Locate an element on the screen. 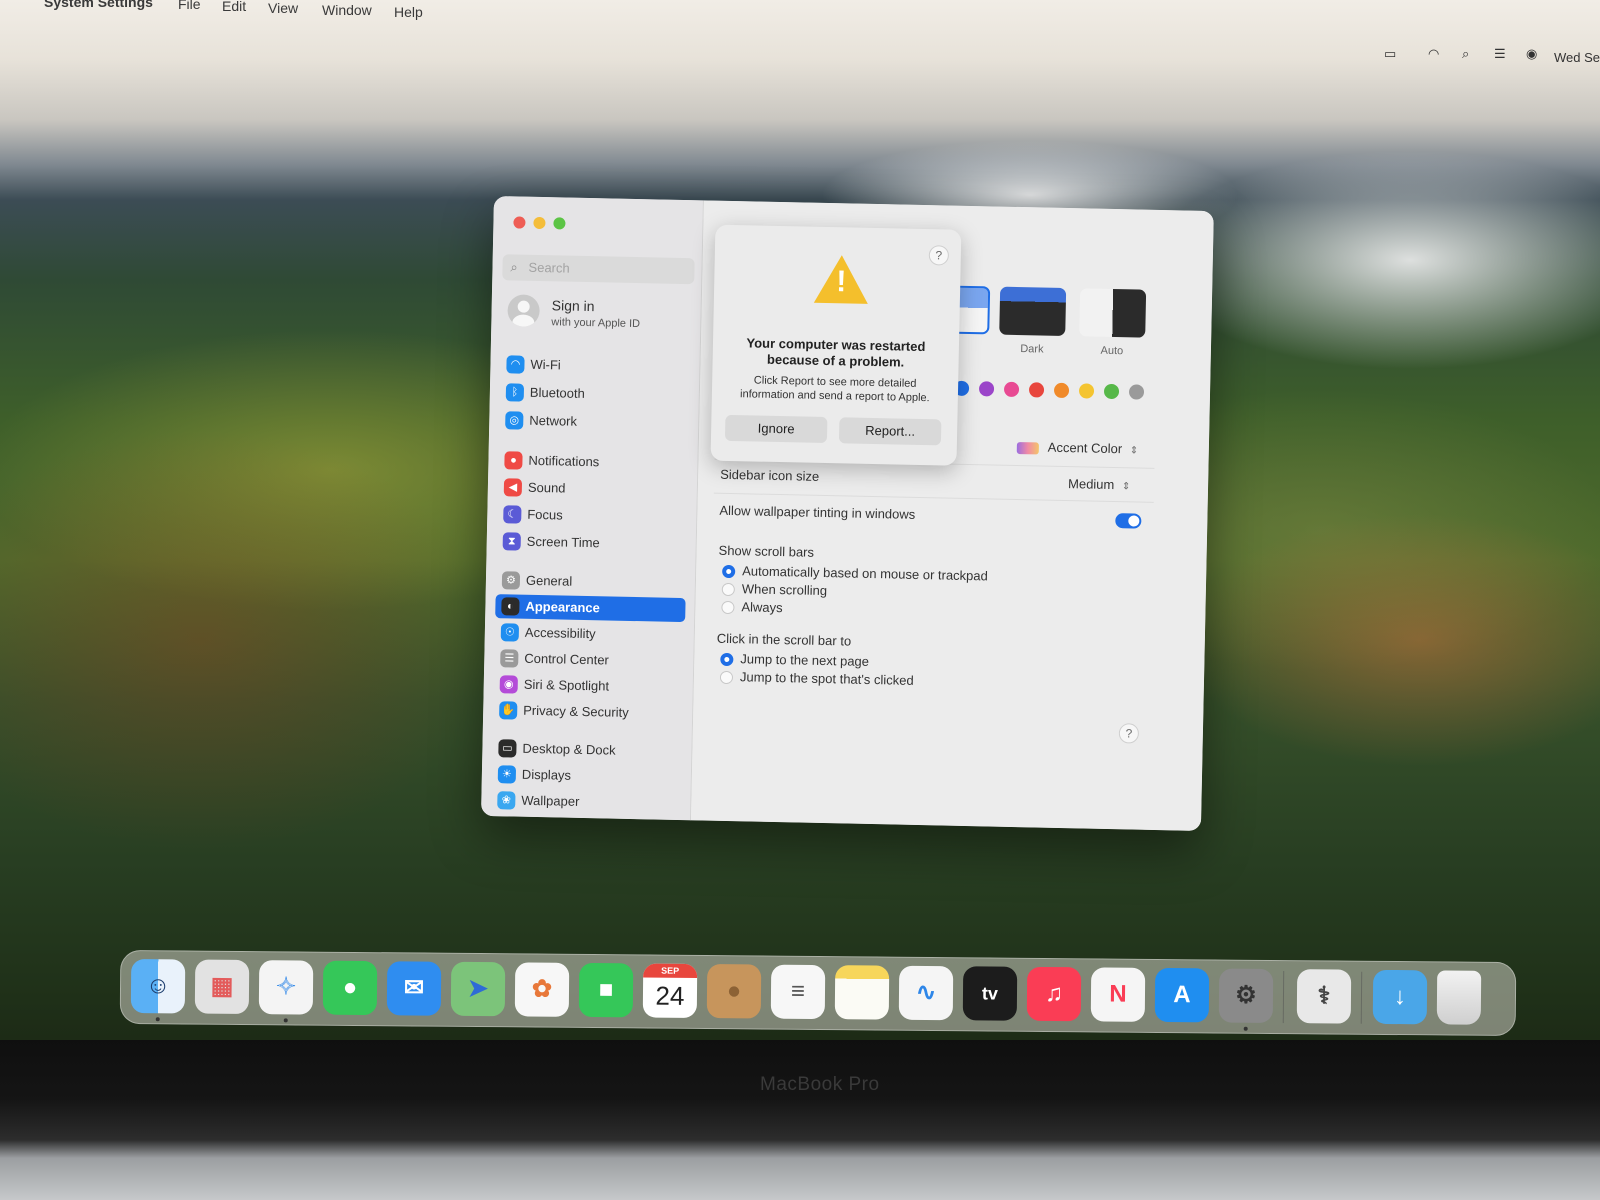 The height and width of the screenshot is (1200, 1600). facetime-icon: ■ is located at coordinates (606, 990).